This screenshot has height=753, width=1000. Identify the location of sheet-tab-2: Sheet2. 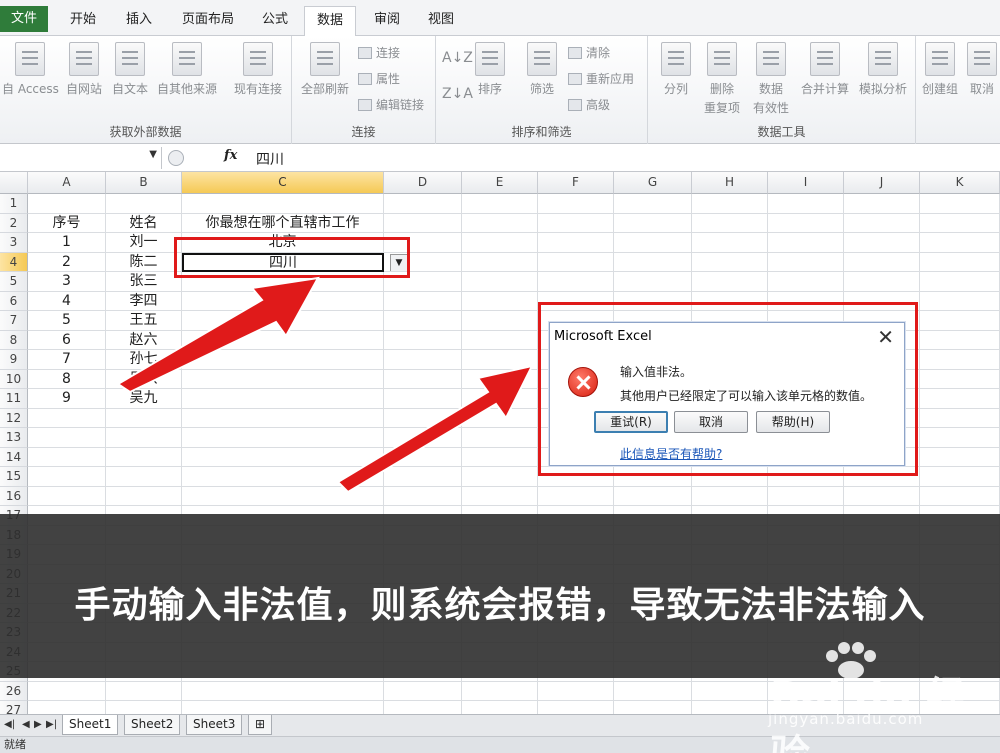
(152, 725).